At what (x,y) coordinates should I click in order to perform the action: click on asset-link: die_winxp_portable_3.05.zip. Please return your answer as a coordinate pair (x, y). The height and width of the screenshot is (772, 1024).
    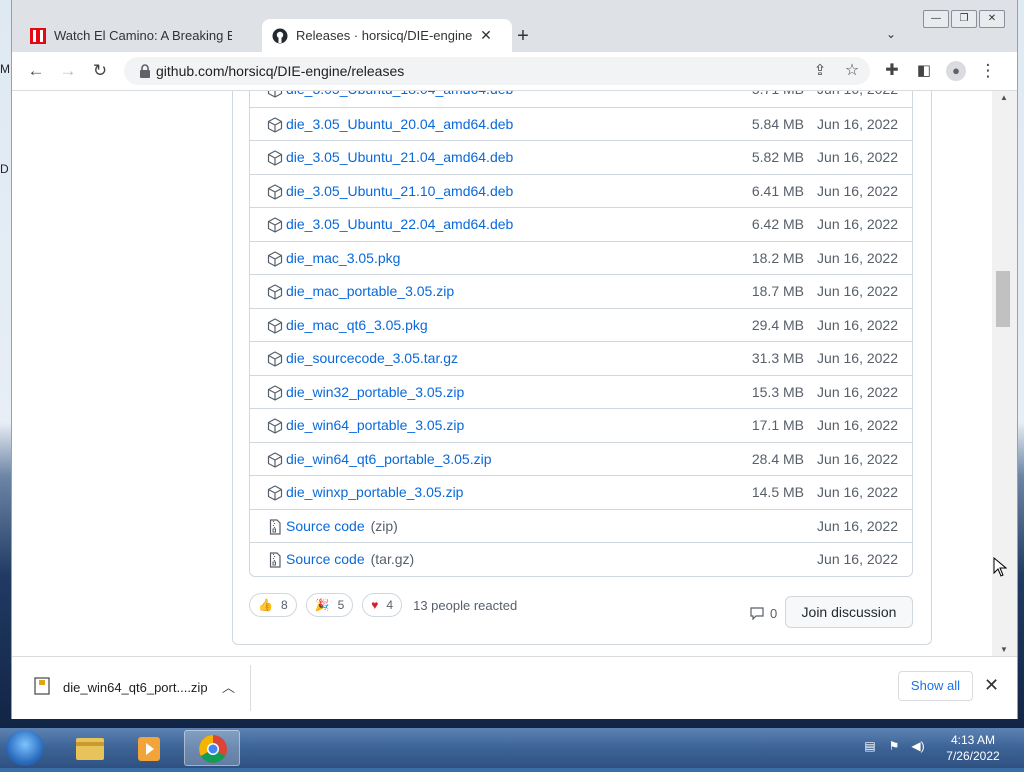
    Looking at the image, I should click on (374, 492).